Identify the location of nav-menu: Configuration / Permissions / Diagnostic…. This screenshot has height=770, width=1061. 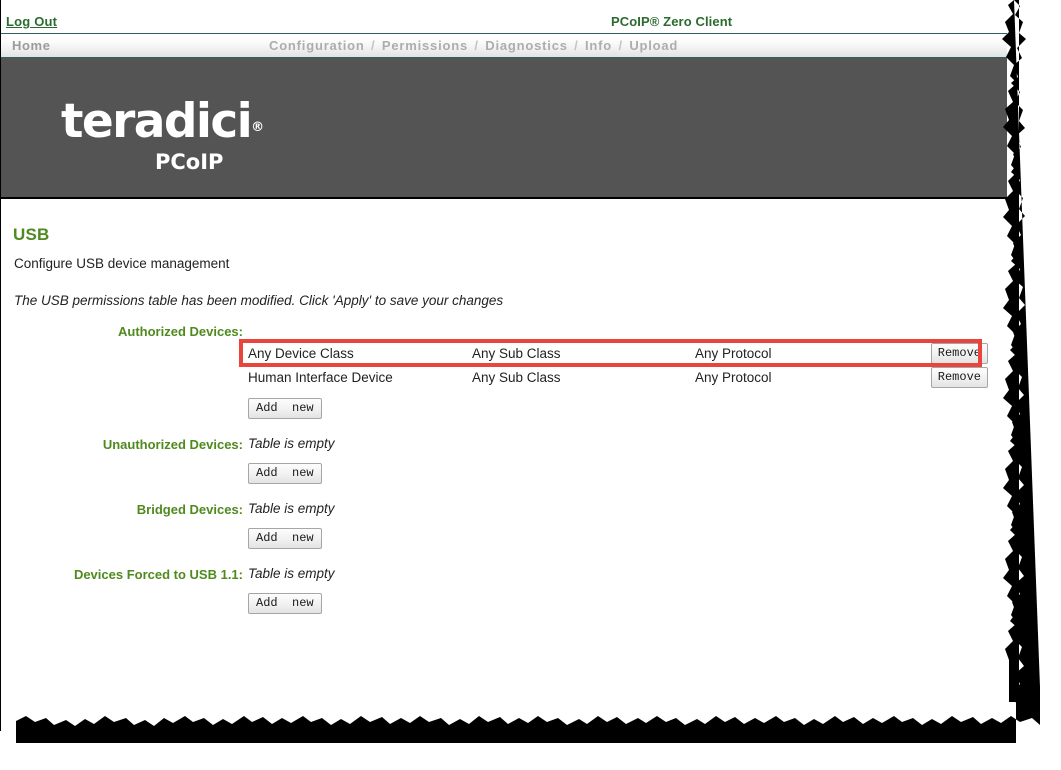
(473, 45).